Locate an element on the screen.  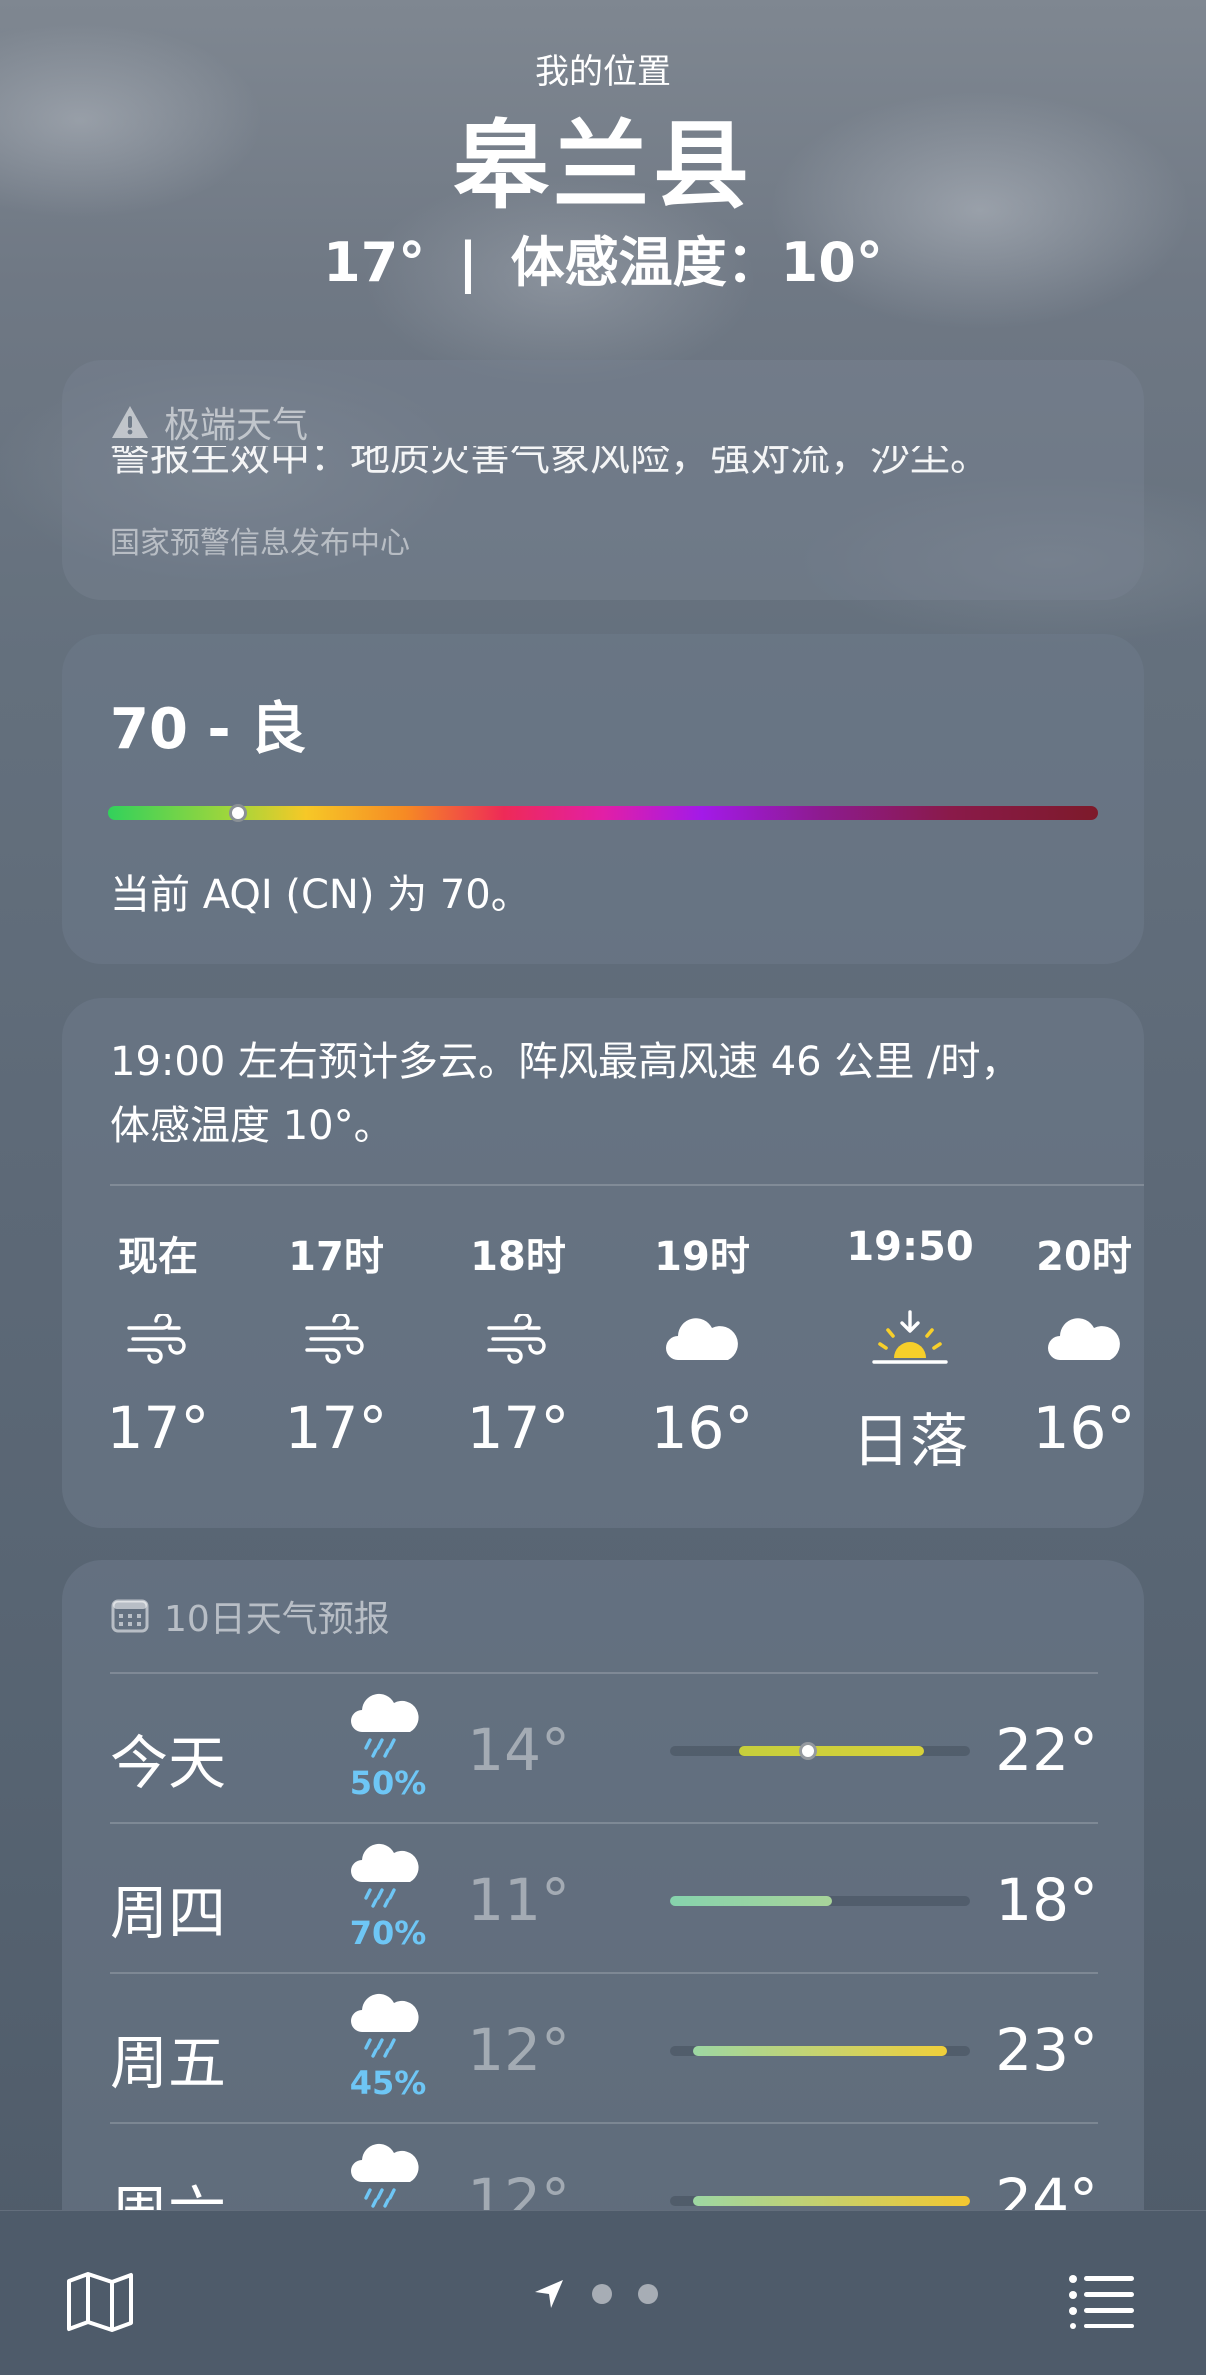
bottom-toolbar is located at coordinates (603, 2292).